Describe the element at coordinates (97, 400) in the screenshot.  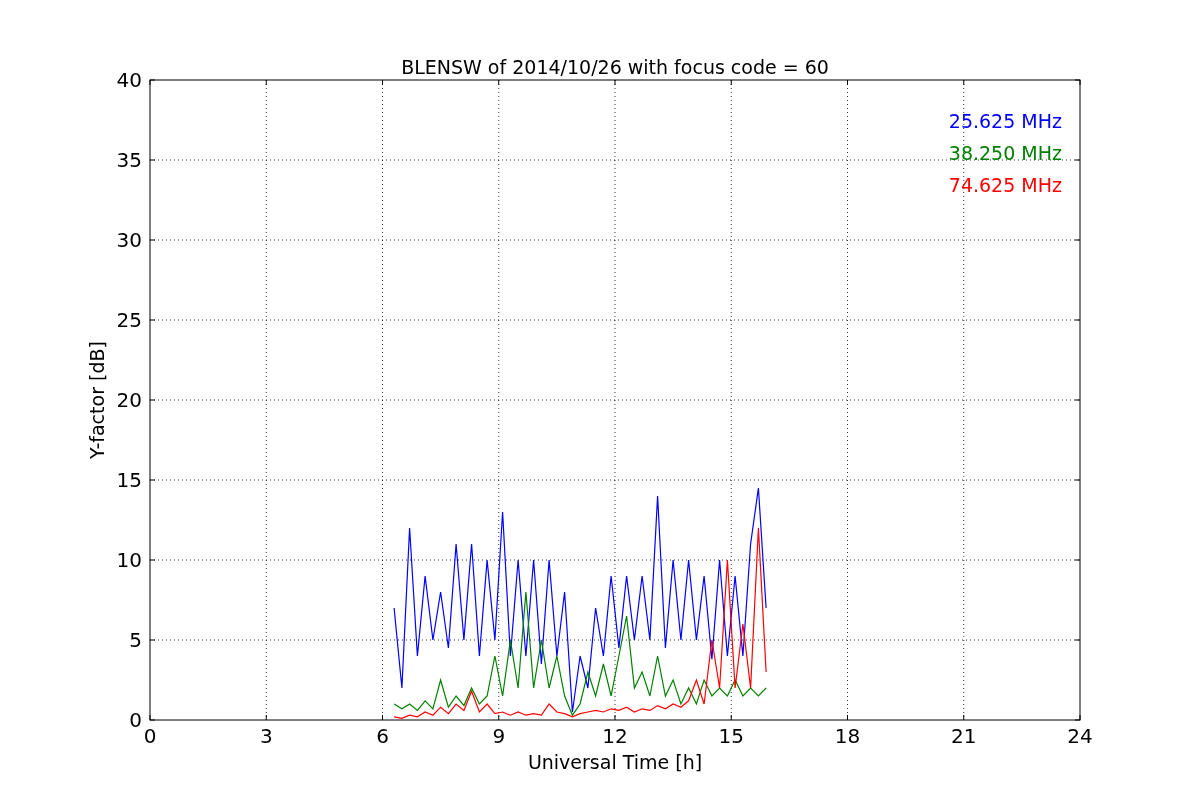
I see `axis-label: Y-factor [dB]` at that location.